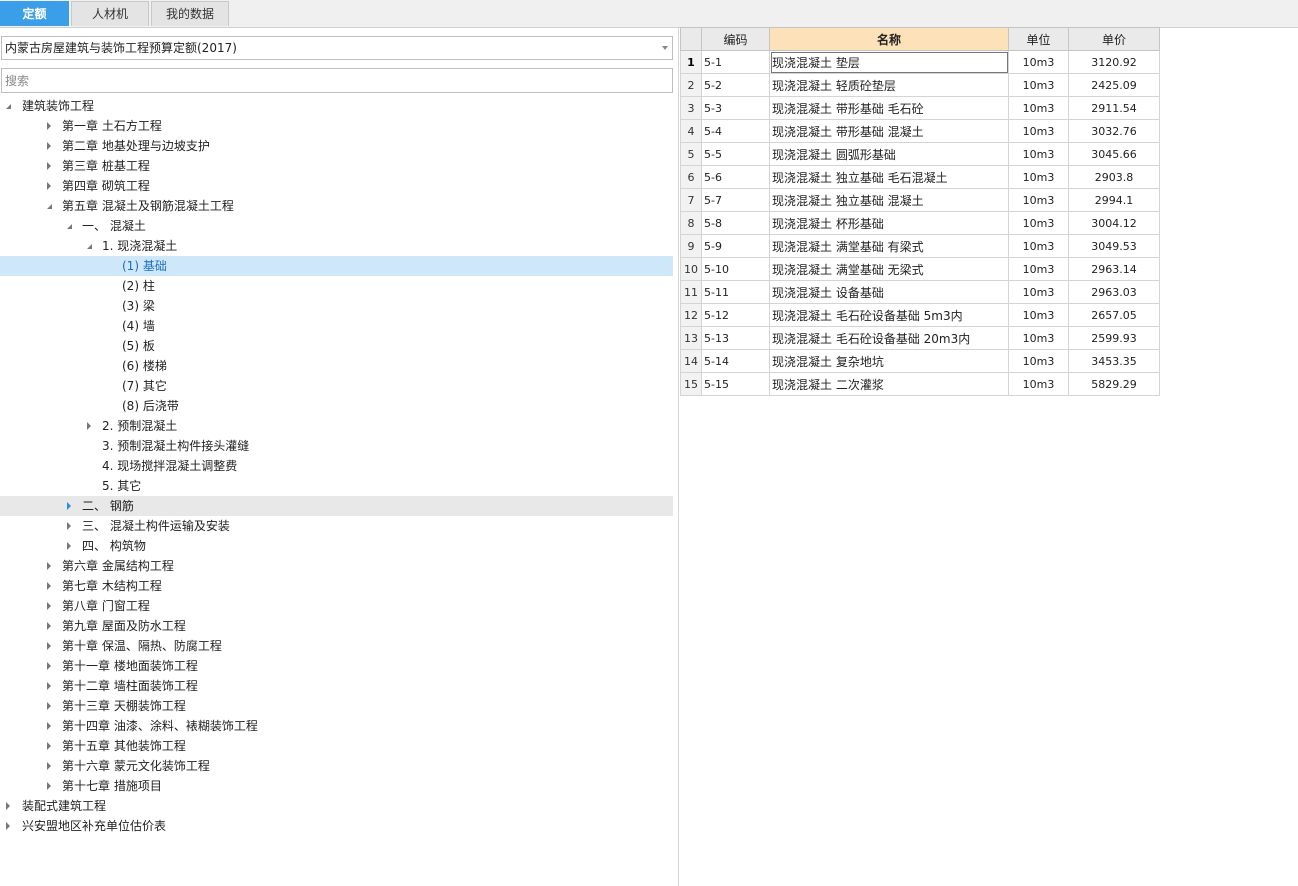 The image size is (1298, 886). Describe the element at coordinates (34, 13) in the screenshot. I see `tab-quota: 定额` at that location.